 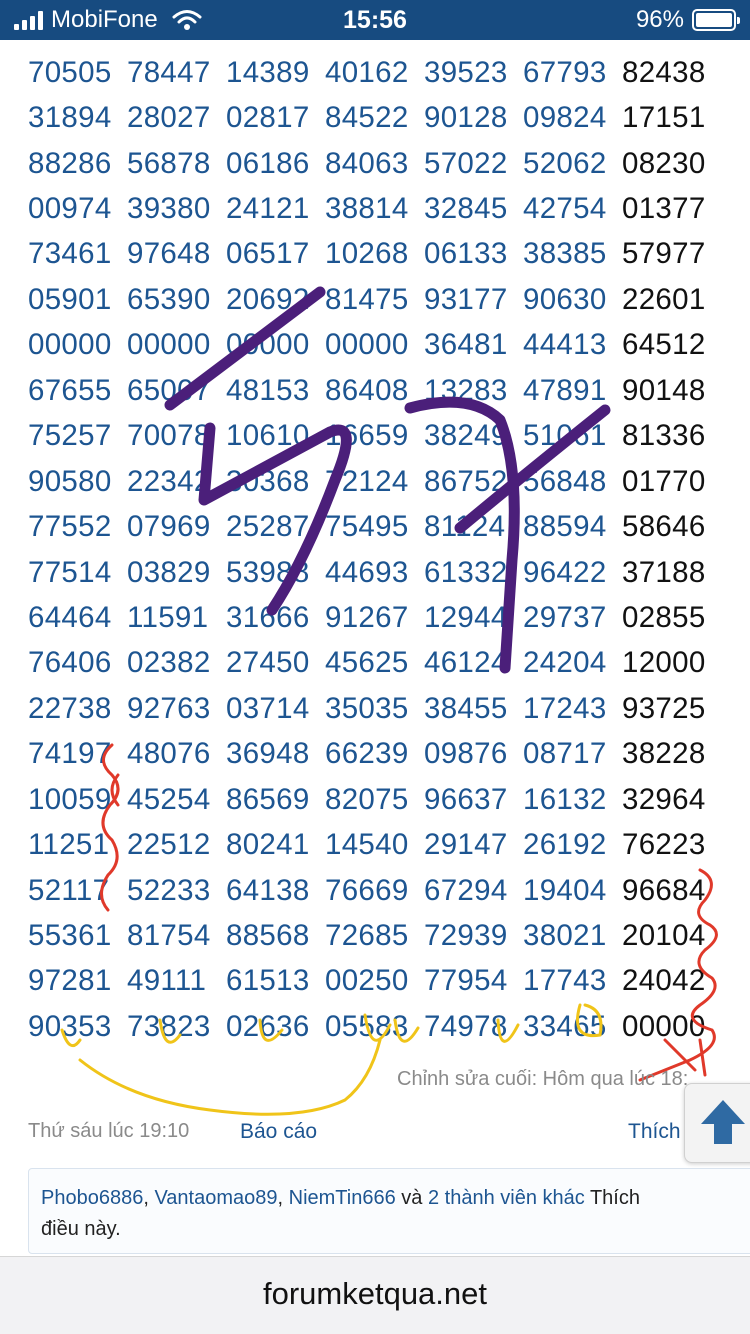 What do you see at coordinates (268, 163) in the screenshot?
I see `number-cell: 06186` at bounding box center [268, 163].